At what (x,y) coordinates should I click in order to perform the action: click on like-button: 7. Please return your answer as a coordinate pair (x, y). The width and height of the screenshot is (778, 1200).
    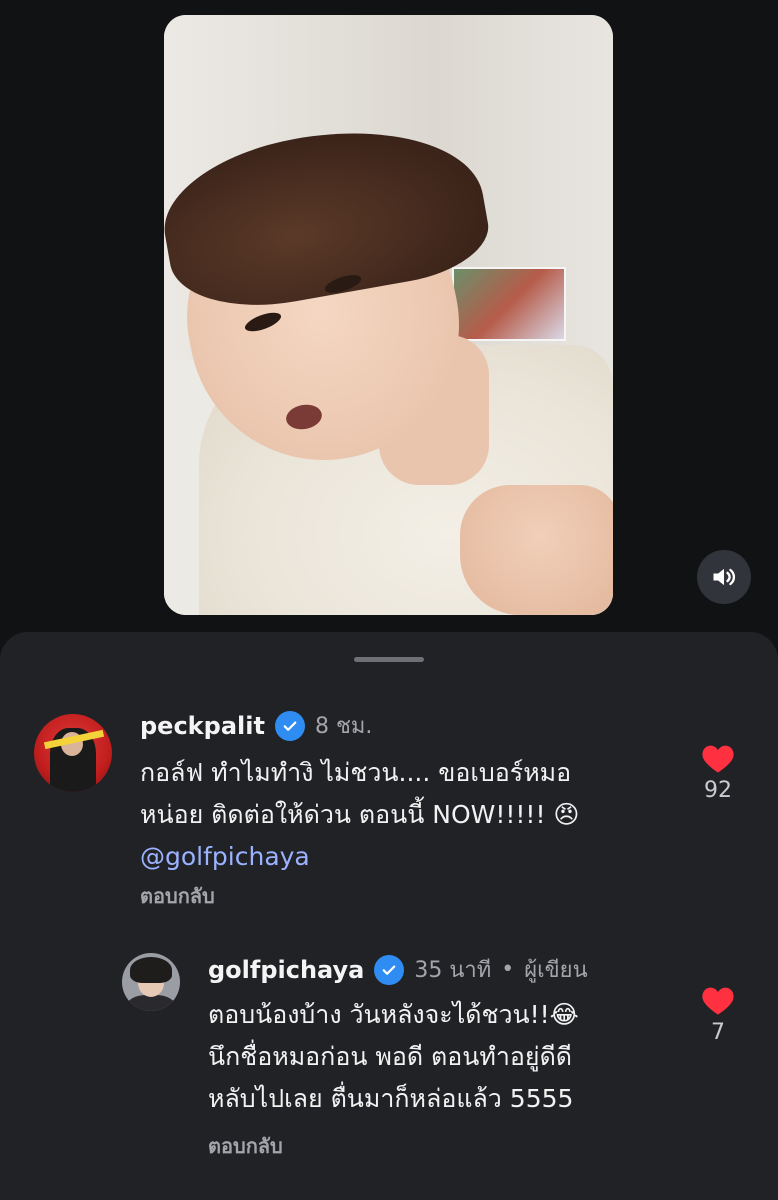
    Looking at the image, I should click on (718, 1014).